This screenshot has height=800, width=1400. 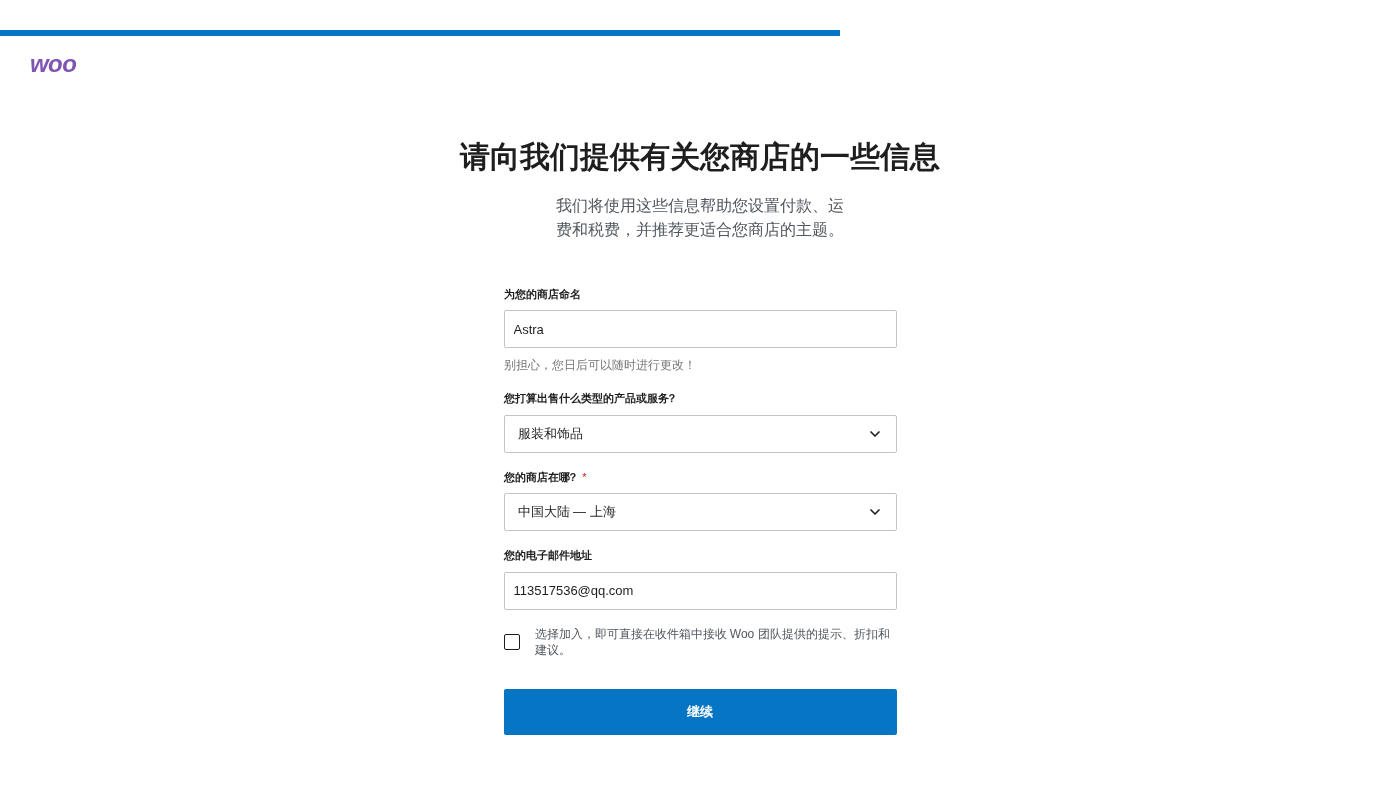 I want to click on field-label: 您打算出售什么类型的产品或服务?, so click(x=589, y=398).